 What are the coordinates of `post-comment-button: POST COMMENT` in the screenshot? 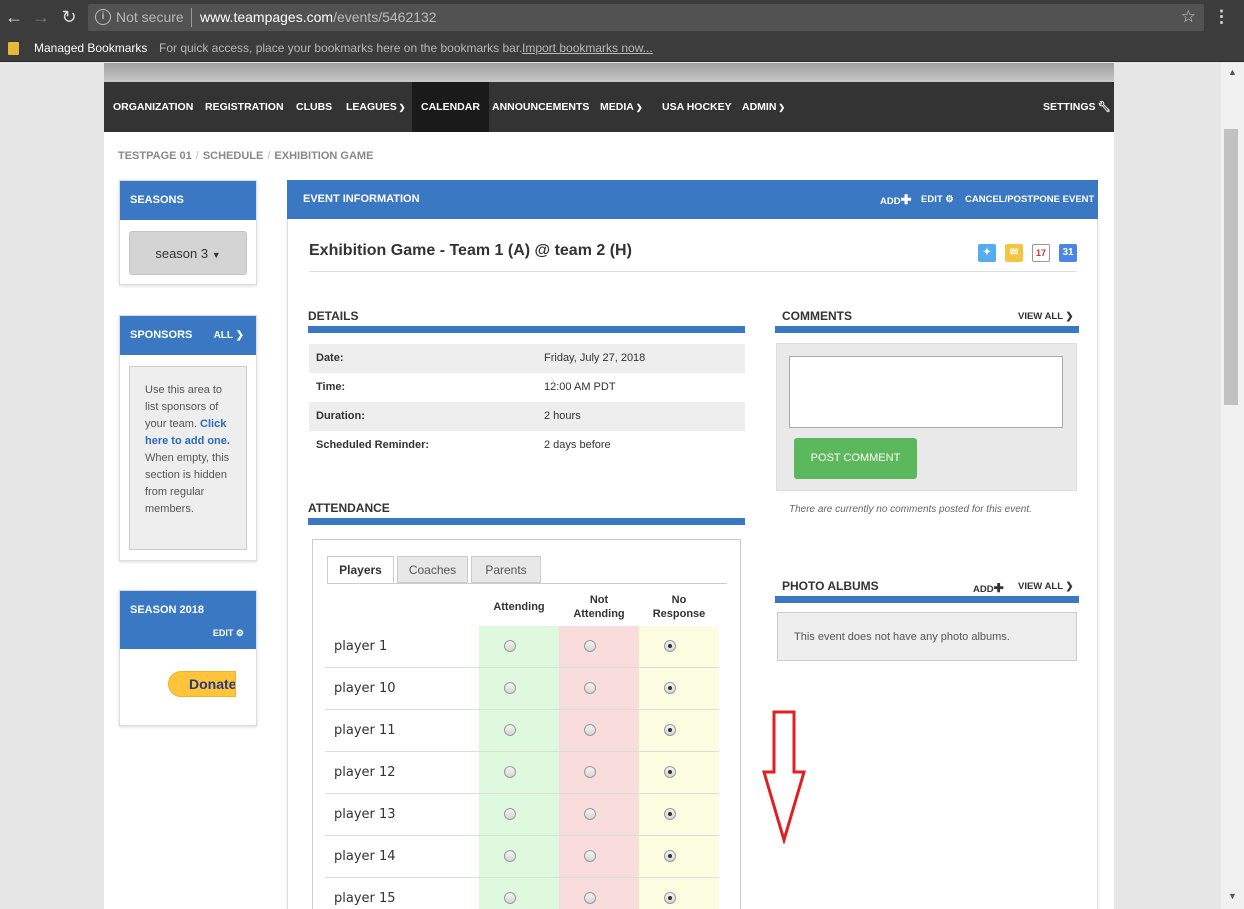 It's located at (855, 458).